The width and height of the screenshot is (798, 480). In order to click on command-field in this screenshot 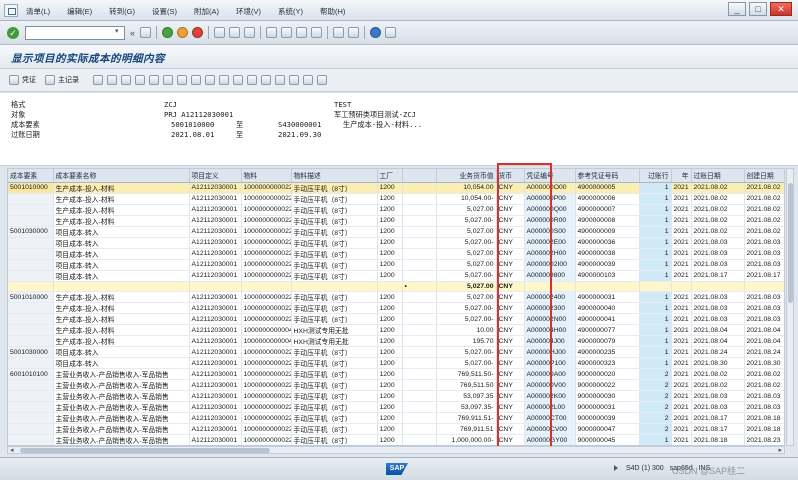, I will do `click(75, 33)`.